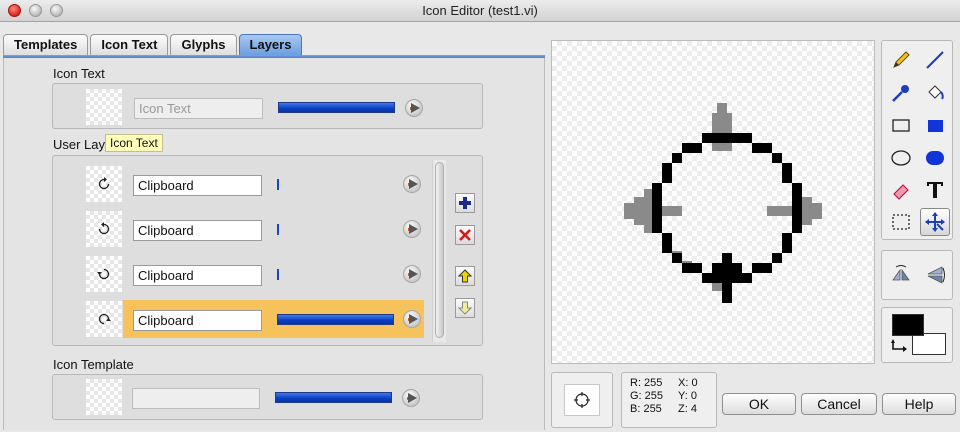  What do you see at coordinates (669, 400) in the screenshot?
I see `color-position-readout: R: 255 G: 255 B: 255 X: 0 Y: 0 Z: 4` at bounding box center [669, 400].